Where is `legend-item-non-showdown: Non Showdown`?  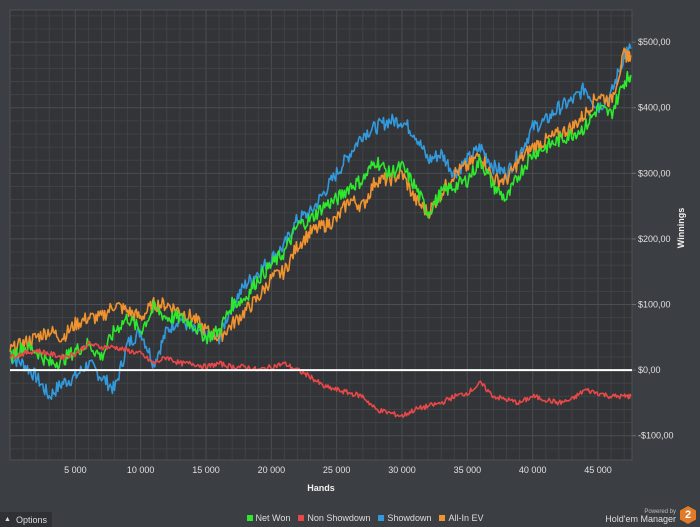
legend-item-non-showdown: Non Showdown is located at coordinates (334, 518).